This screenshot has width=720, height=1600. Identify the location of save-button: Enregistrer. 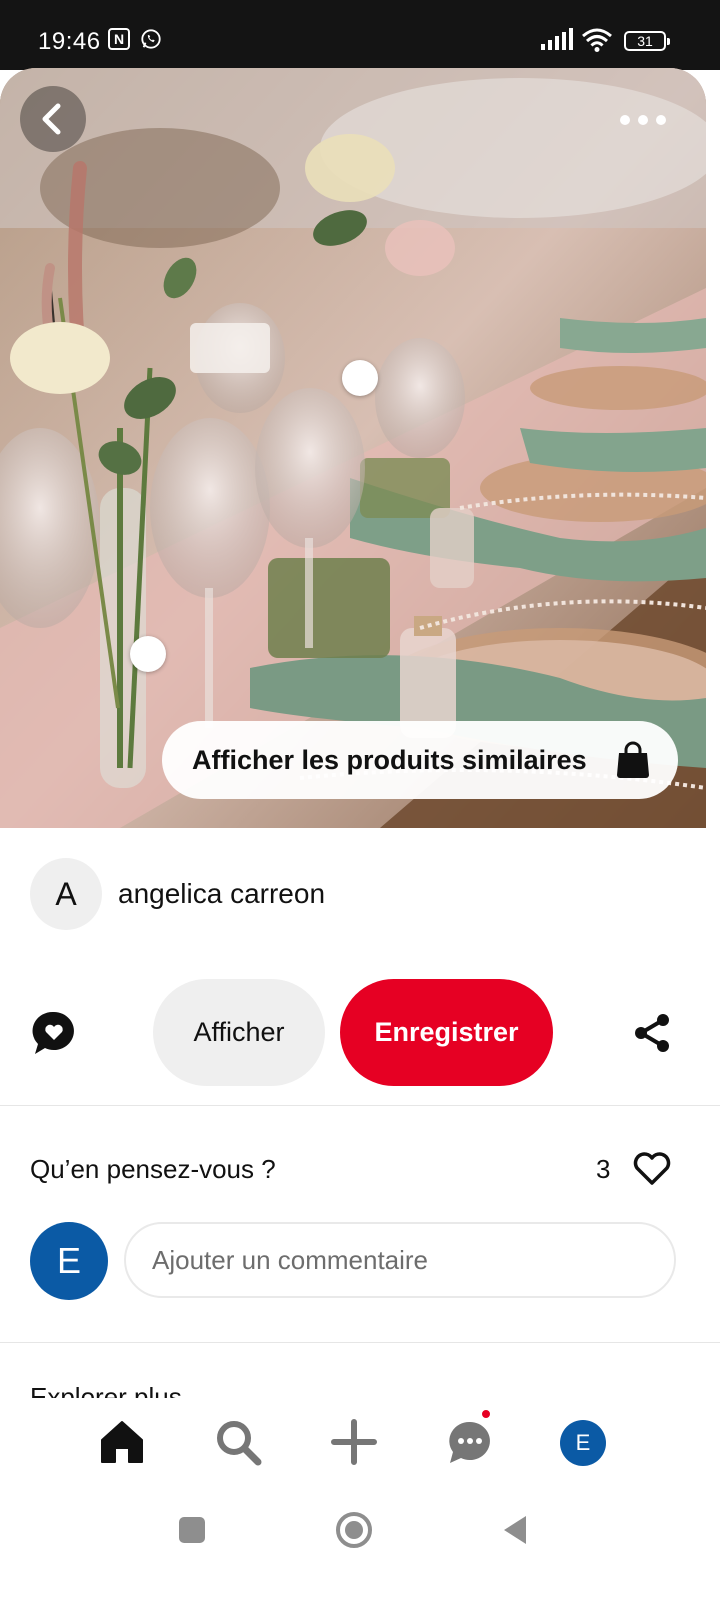
(446, 1032).